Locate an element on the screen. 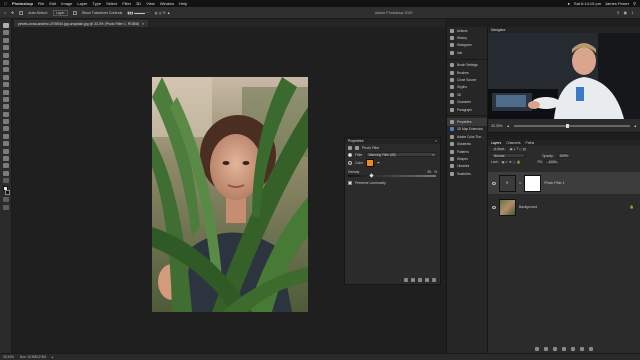  menu-type: Type is located at coordinates (96, 3).